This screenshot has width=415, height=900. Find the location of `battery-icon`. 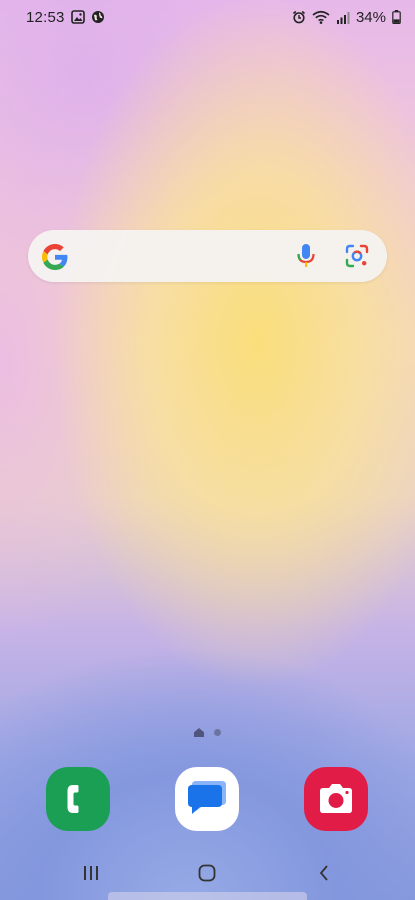

battery-icon is located at coordinates (396, 17).